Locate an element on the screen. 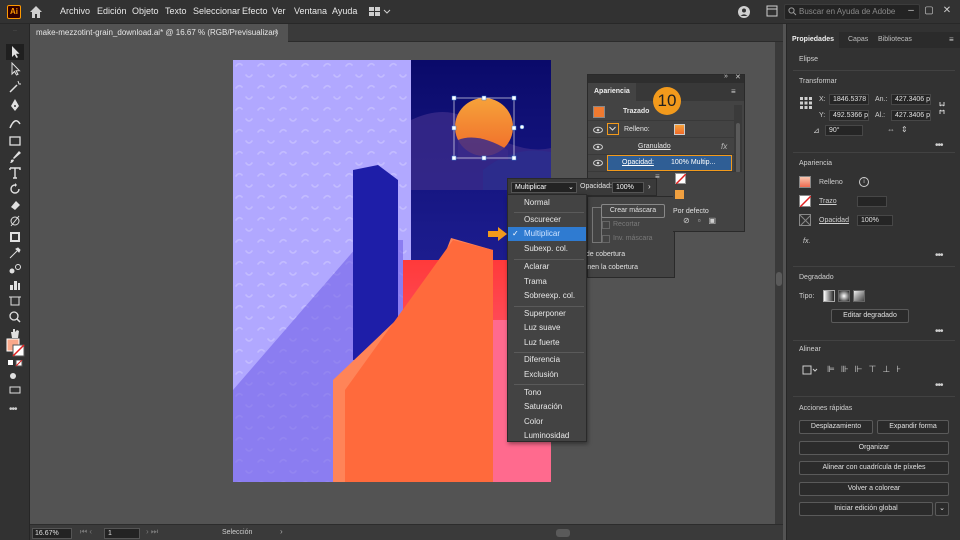  reference-point-icon is located at coordinates (806, 104).